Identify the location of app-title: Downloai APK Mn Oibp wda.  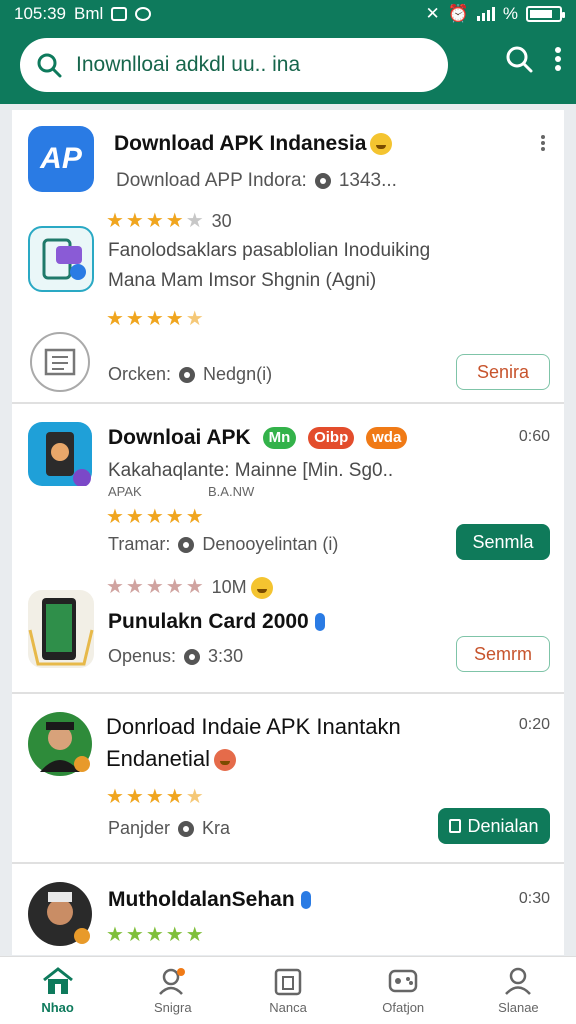
(258, 438).